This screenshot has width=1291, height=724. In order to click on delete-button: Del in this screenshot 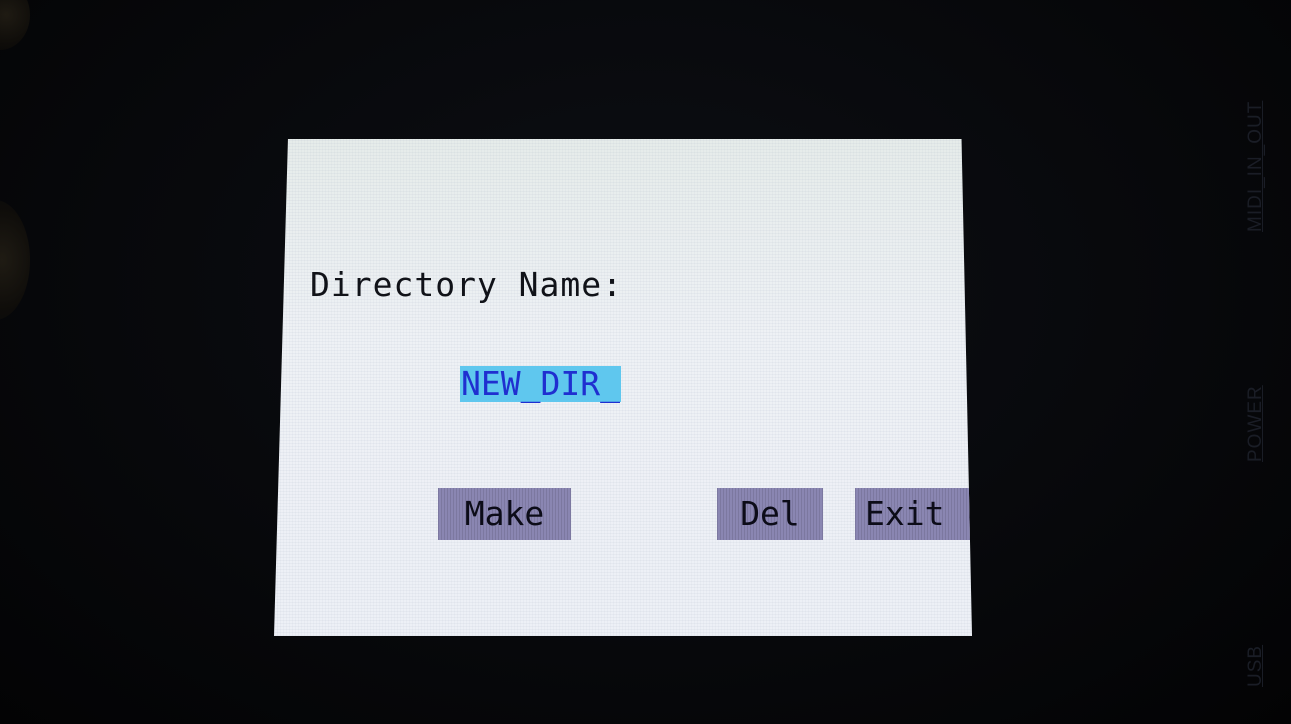, I will do `click(770, 514)`.